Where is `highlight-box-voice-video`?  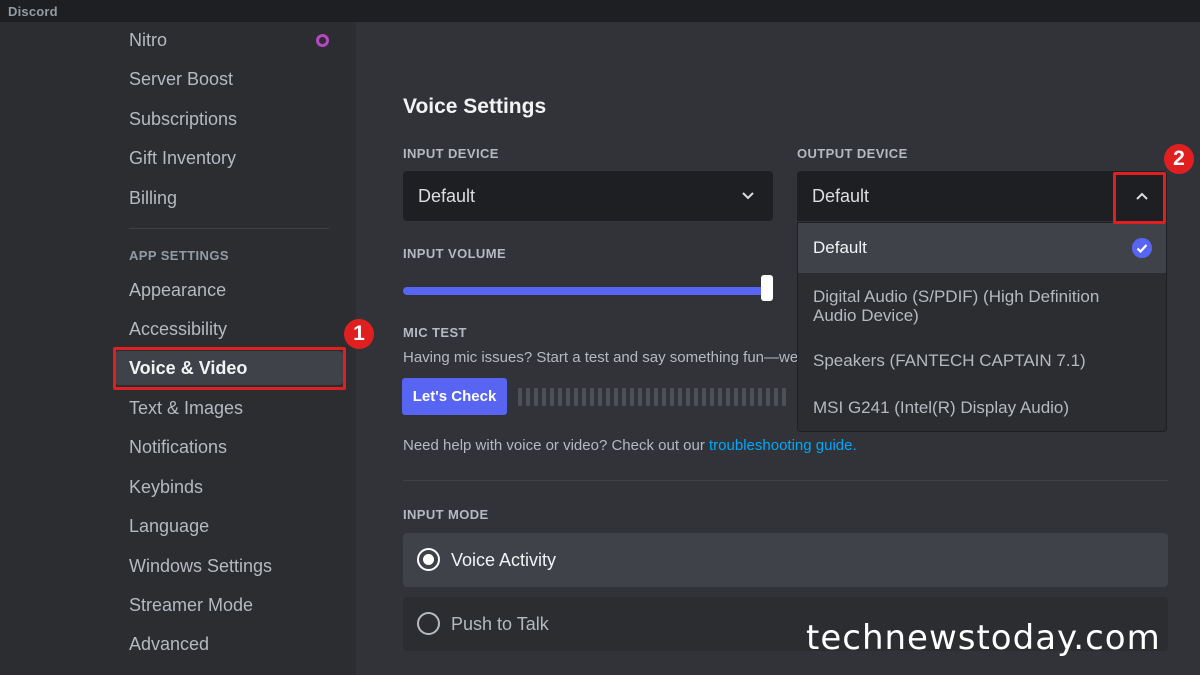
highlight-box-voice-video is located at coordinates (229, 368).